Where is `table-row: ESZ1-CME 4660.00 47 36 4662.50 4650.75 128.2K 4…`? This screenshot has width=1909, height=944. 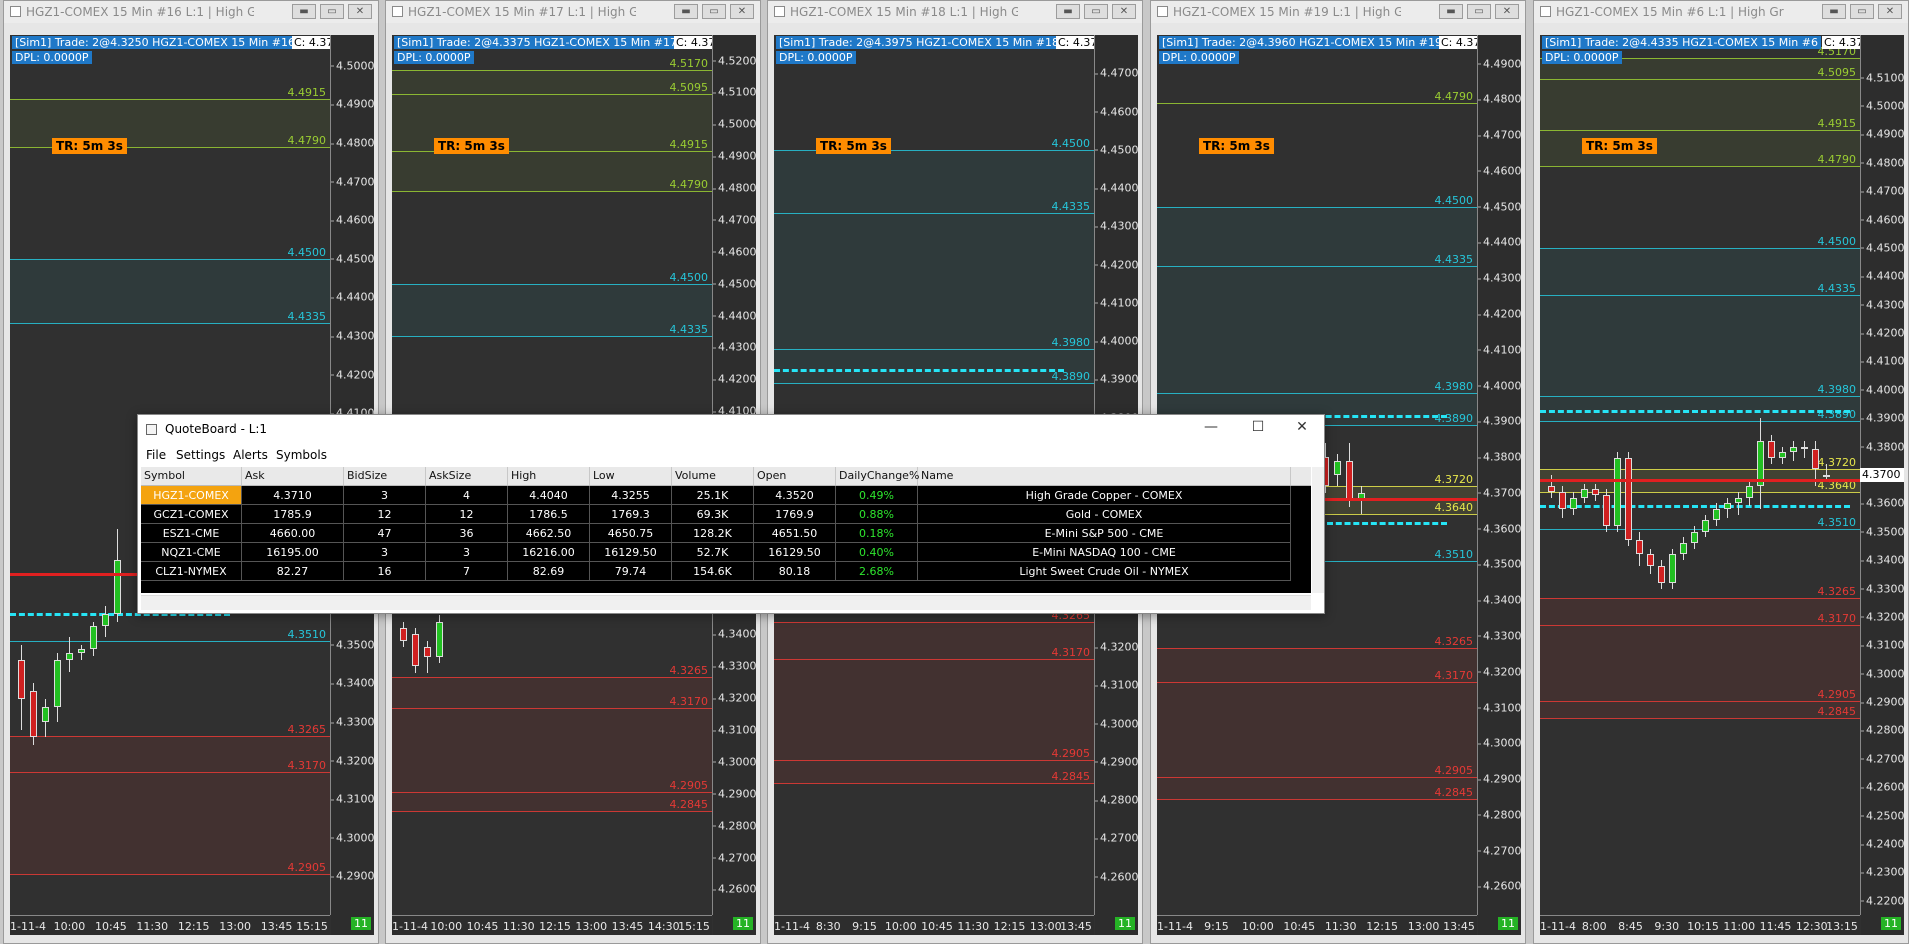 table-row: ESZ1-CME 4660.00 47 36 4662.50 4650.75 128.2K 4… is located at coordinates (726, 533).